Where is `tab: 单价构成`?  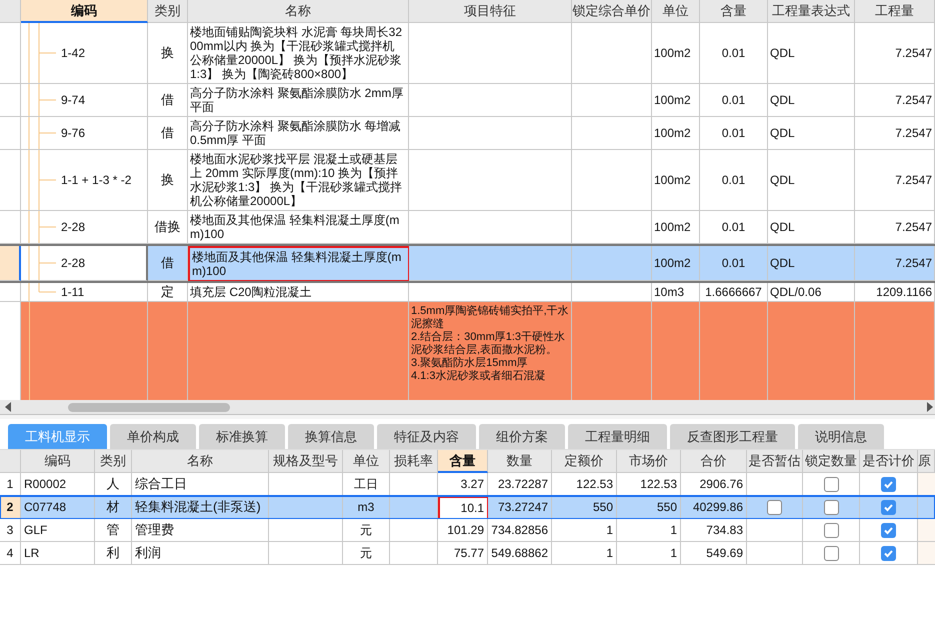
tab: 单价构成 is located at coordinates (153, 436).